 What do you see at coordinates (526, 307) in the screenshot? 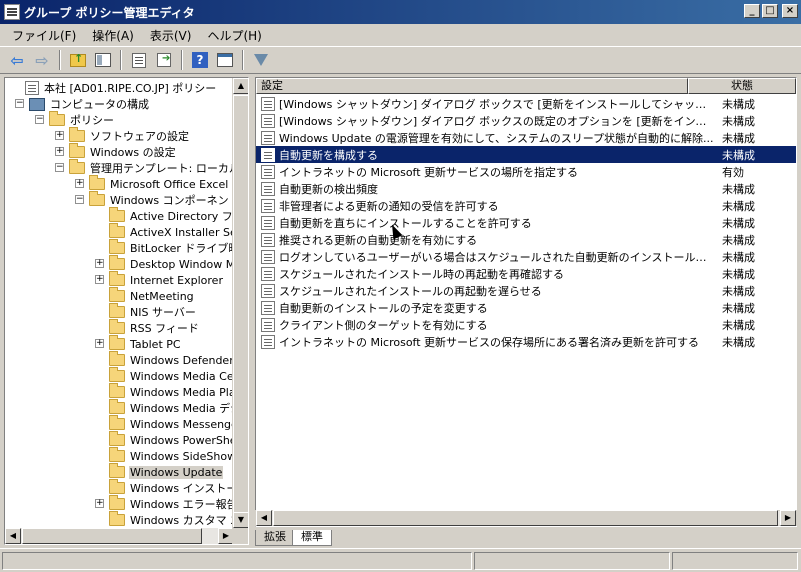
I see `policy-row: 自動更新のインストールの予定を変更する 未構成` at bounding box center [526, 307].